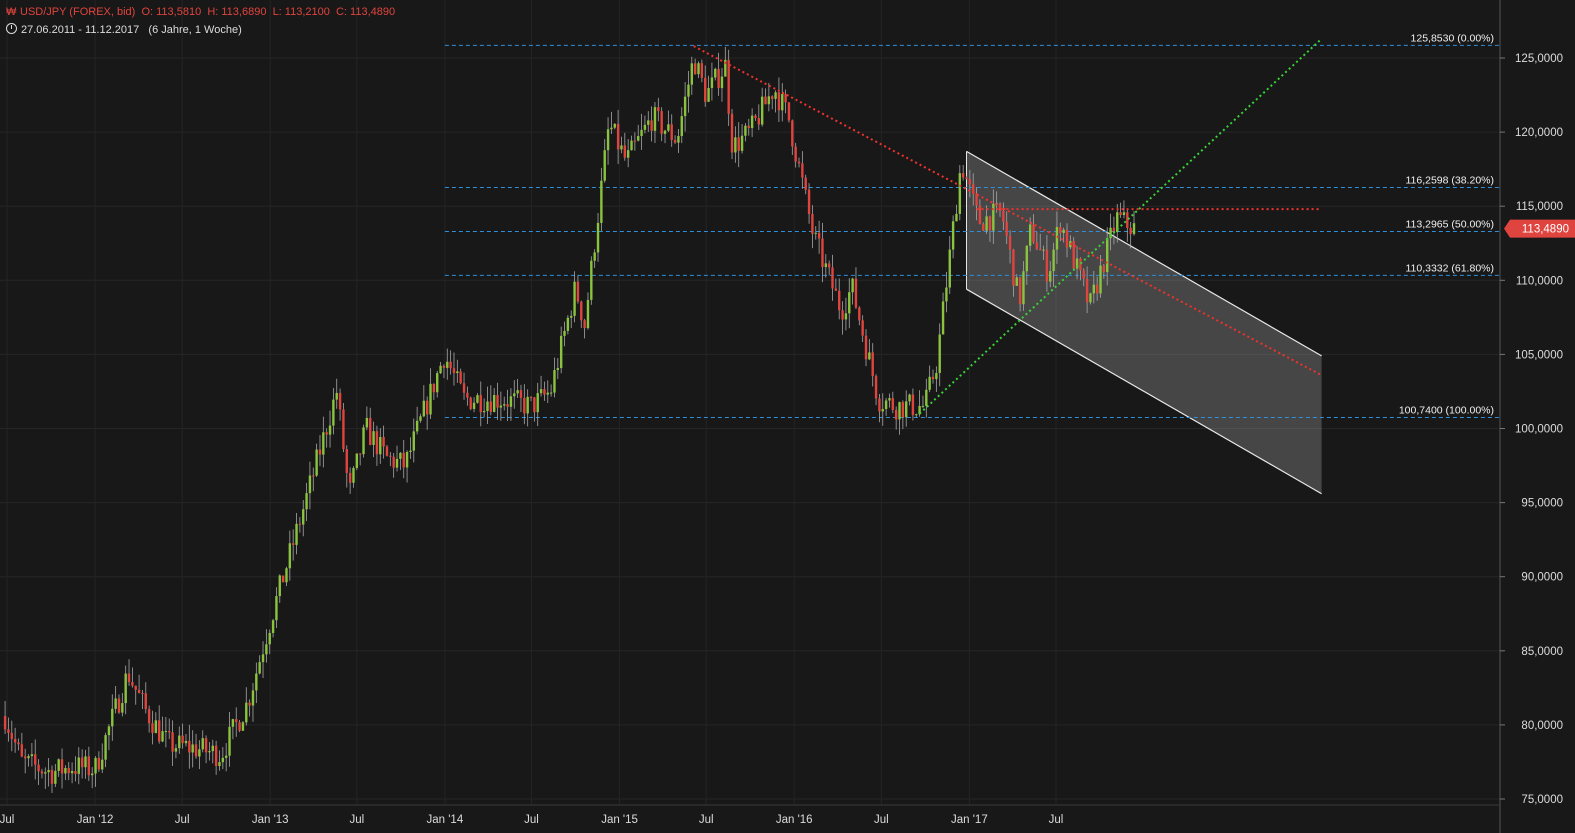  I want to click on x-tick-label: Jan '17, so click(969, 820).